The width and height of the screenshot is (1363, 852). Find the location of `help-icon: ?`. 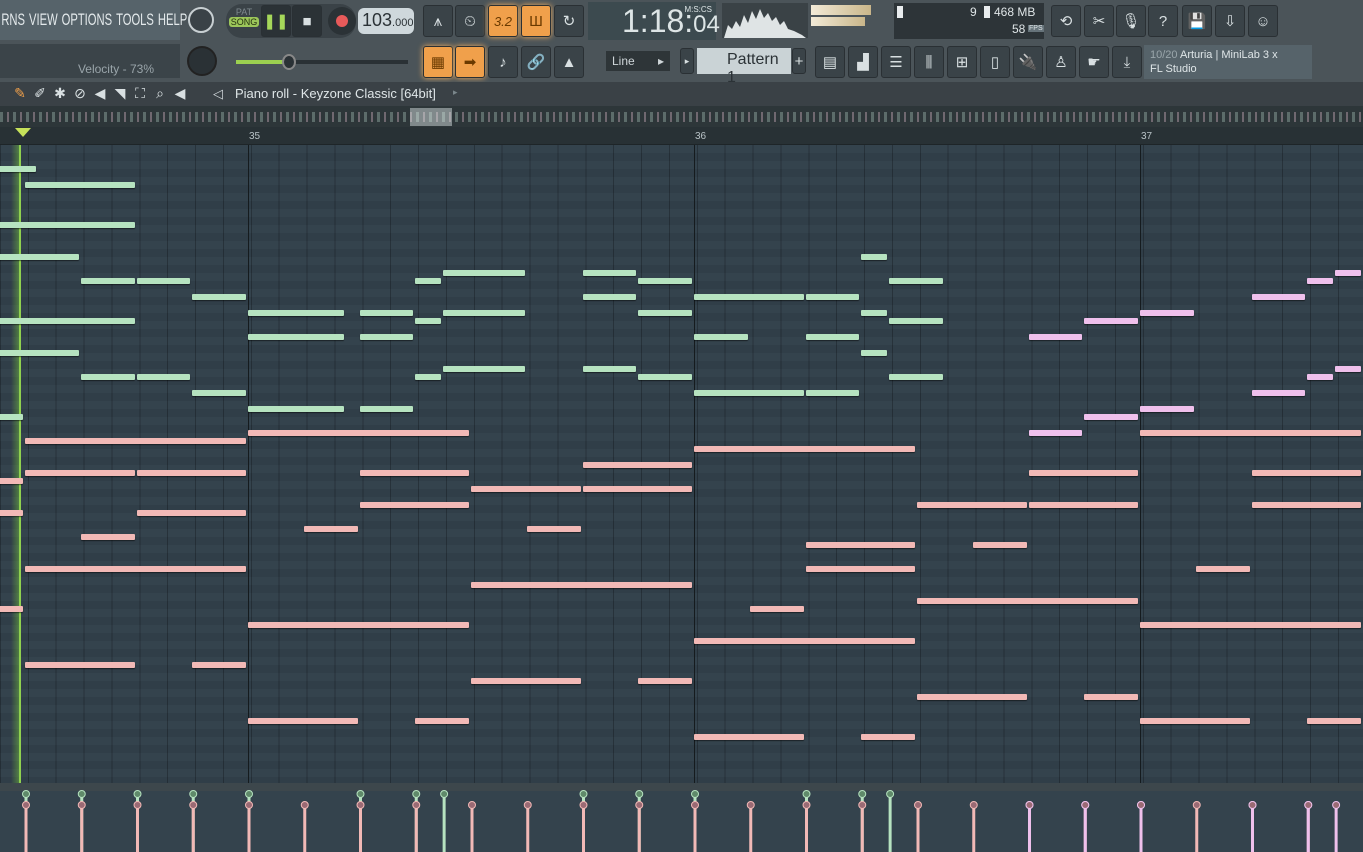

help-icon: ? is located at coordinates (1163, 21).